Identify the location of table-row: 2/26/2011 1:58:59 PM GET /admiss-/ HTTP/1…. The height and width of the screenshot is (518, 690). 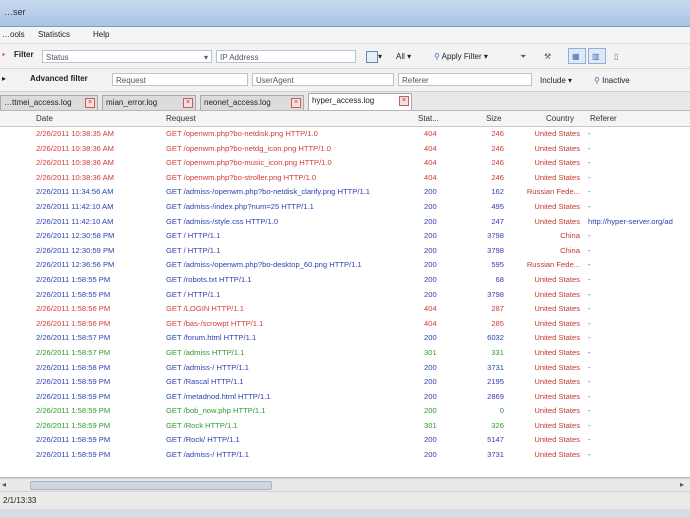
(345, 455).